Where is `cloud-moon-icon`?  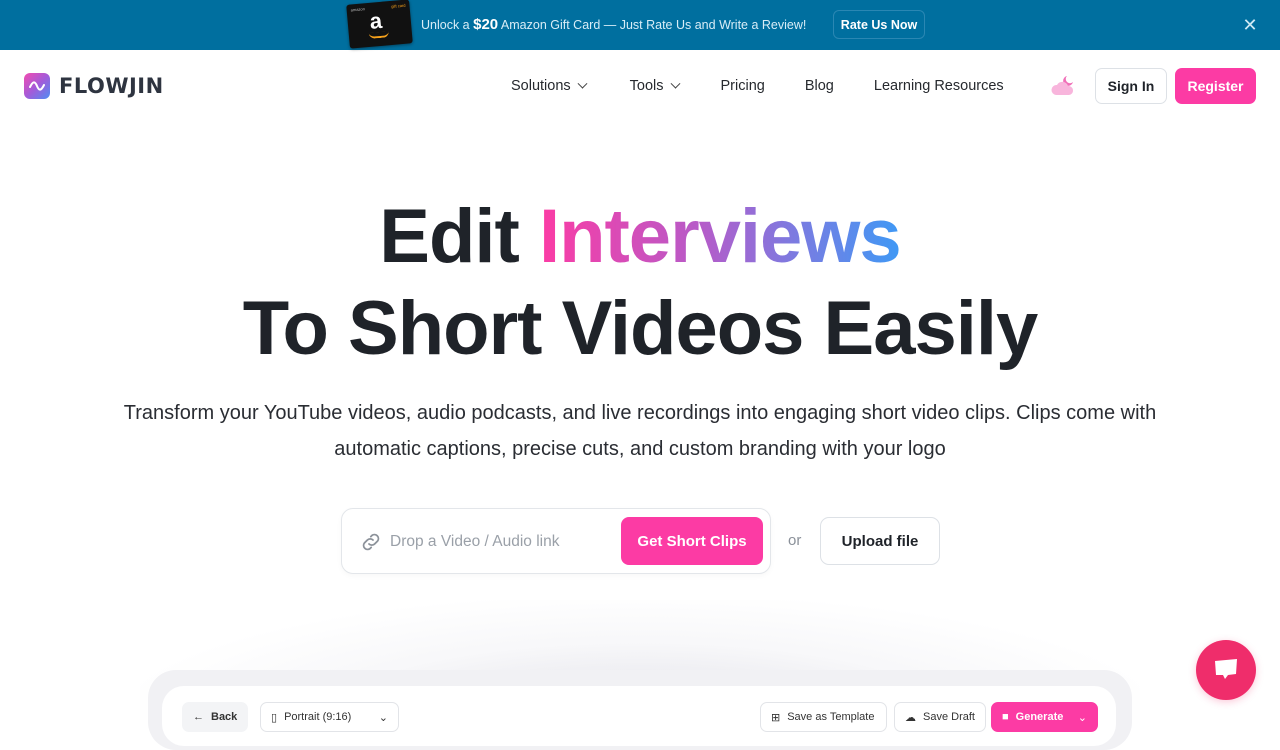
cloud-moon-icon is located at coordinates (1063, 86).